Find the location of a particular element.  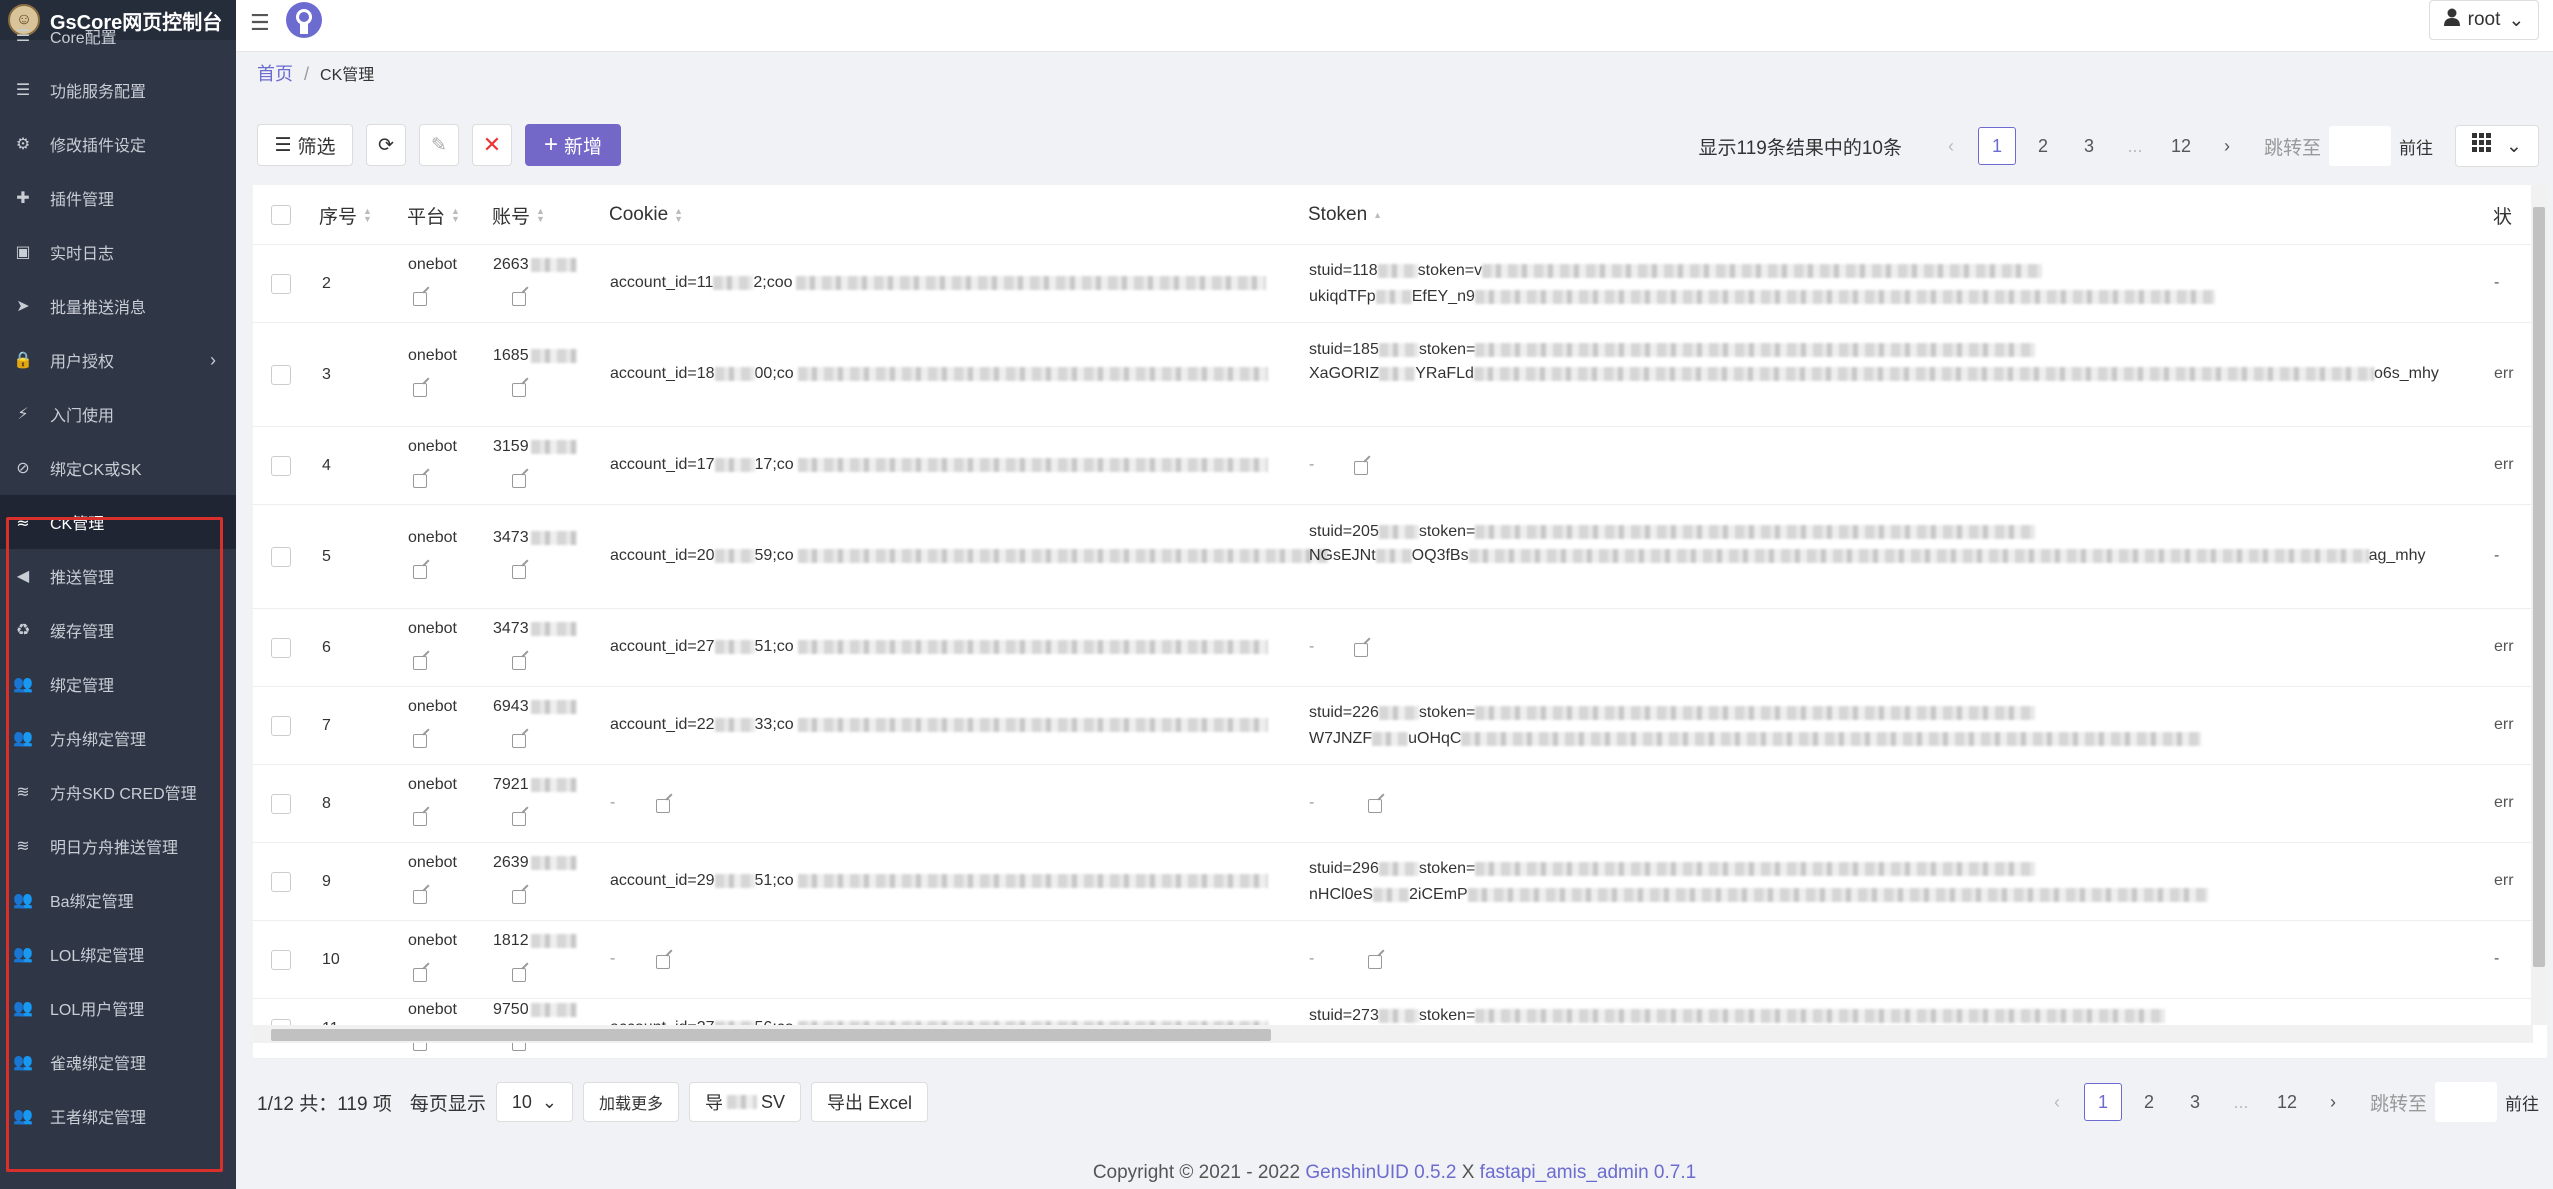

fastapi-amis-admin-link: fastapi_amis_admin 0.7.1 is located at coordinates (1588, 1172).